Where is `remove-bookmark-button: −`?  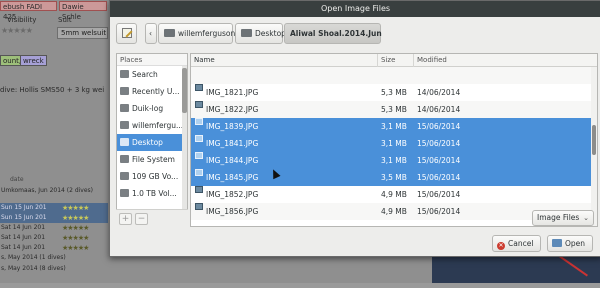
remove-bookmark-button: − is located at coordinates (141, 219).